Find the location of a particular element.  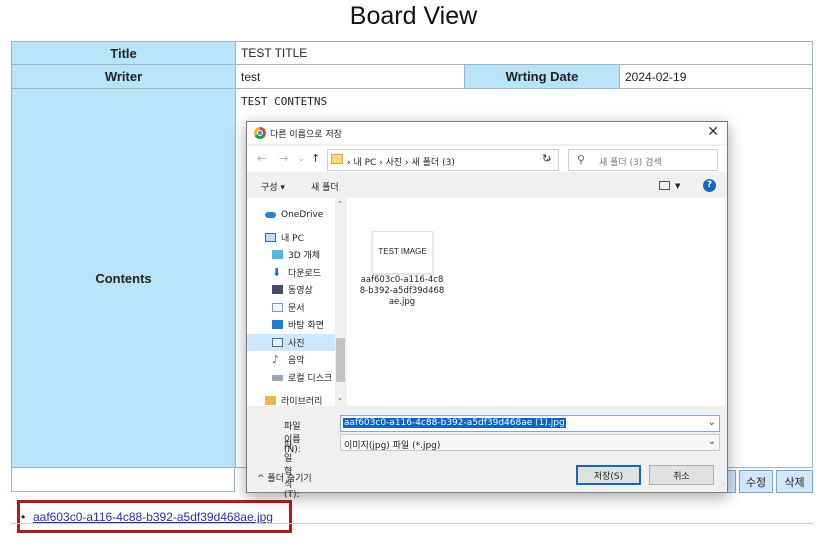

chrome-icon is located at coordinates (260, 133).